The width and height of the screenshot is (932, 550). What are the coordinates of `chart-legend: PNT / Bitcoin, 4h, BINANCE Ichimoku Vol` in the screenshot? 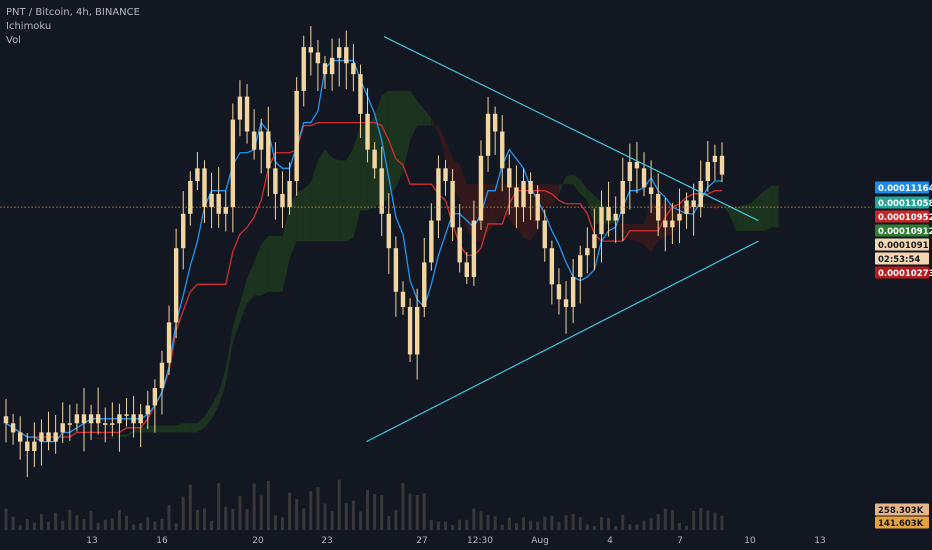 It's located at (73, 27).